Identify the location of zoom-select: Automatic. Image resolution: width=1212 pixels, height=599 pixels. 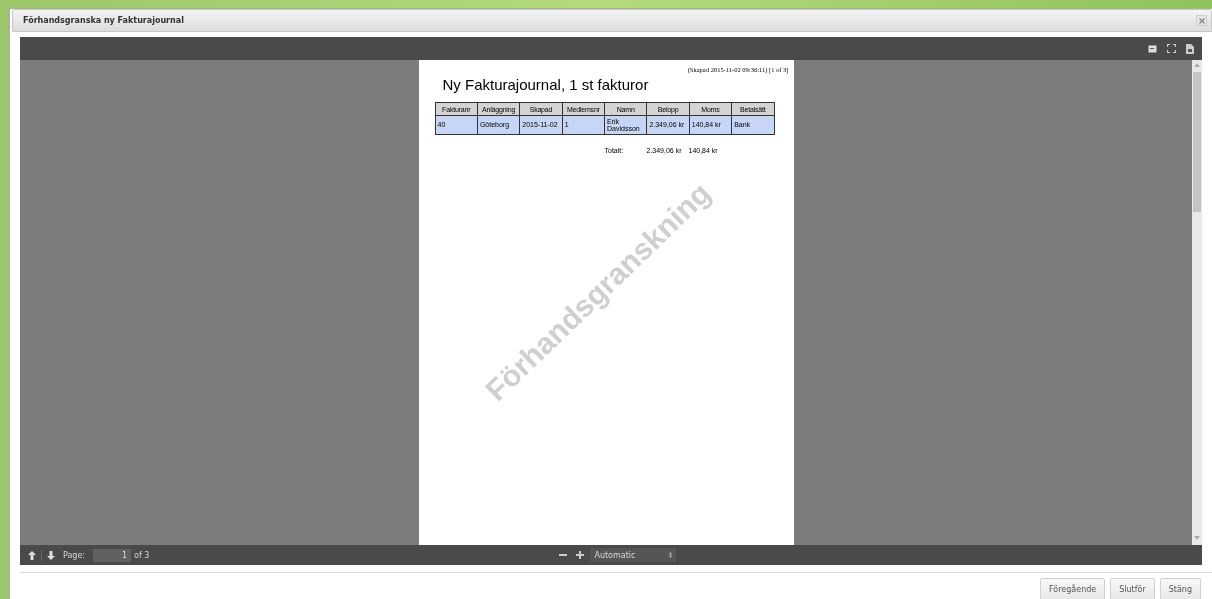
(633, 555).